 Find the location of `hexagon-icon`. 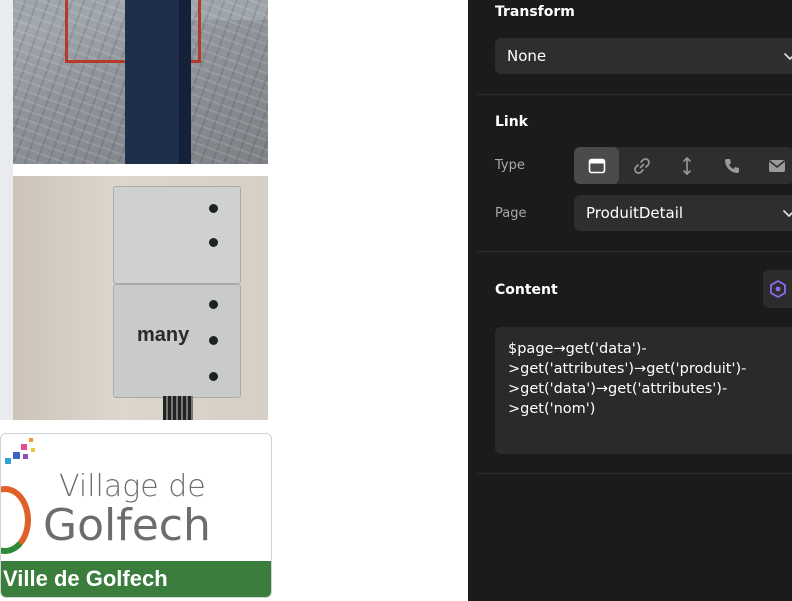

hexagon-icon is located at coordinates (778, 289).